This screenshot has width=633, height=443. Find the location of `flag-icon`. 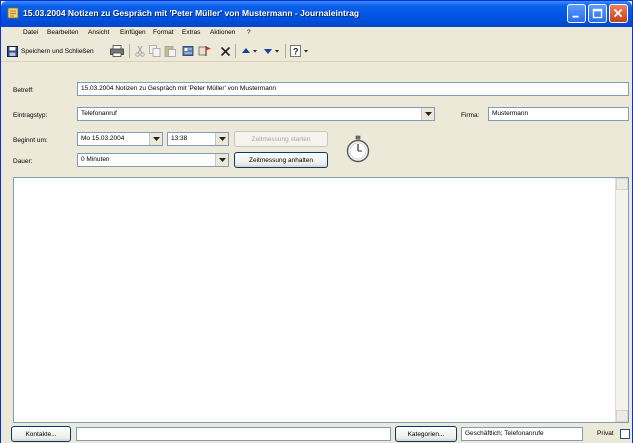

flag-icon is located at coordinates (204, 51).